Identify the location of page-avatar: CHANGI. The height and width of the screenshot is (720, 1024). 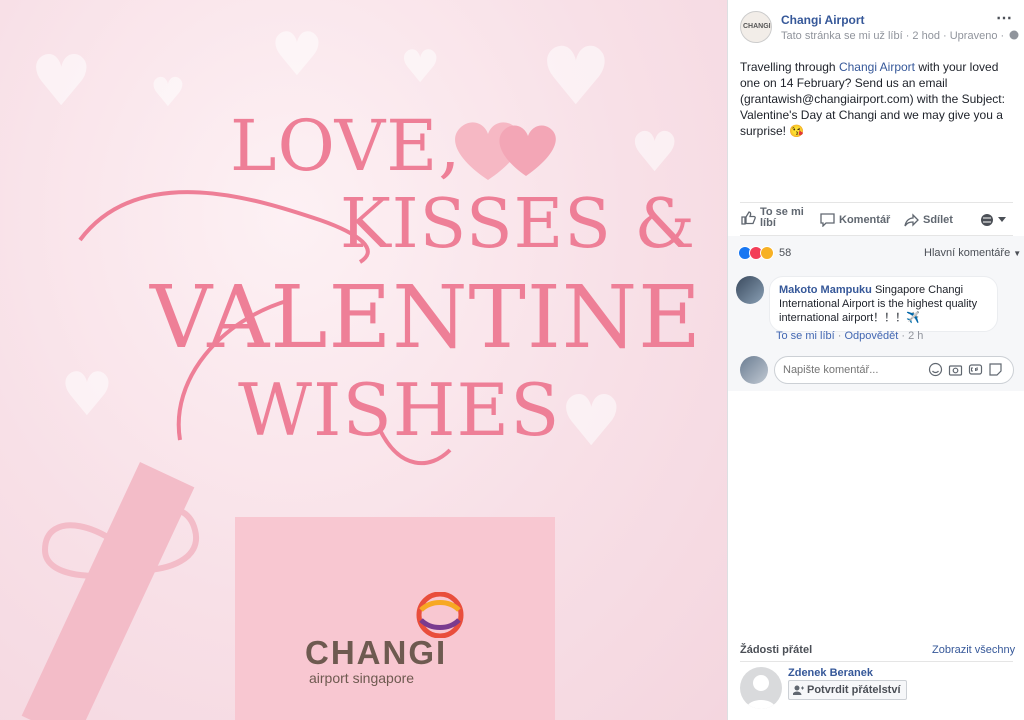
(756, 27).